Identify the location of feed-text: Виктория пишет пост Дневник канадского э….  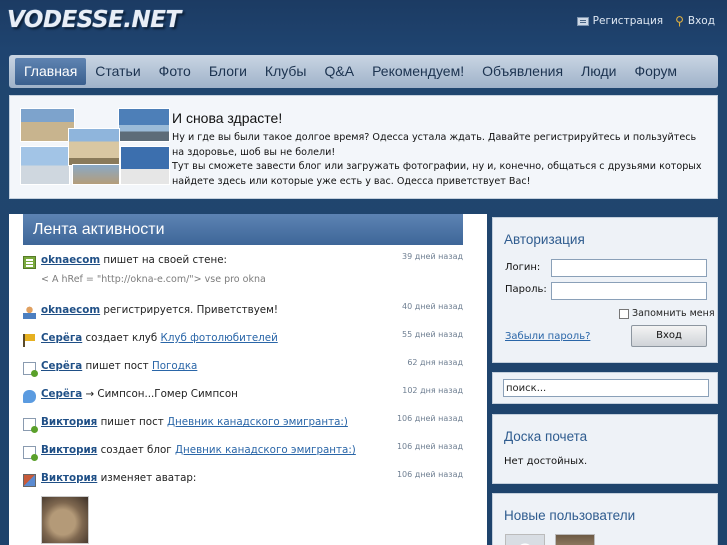
(194, 422).